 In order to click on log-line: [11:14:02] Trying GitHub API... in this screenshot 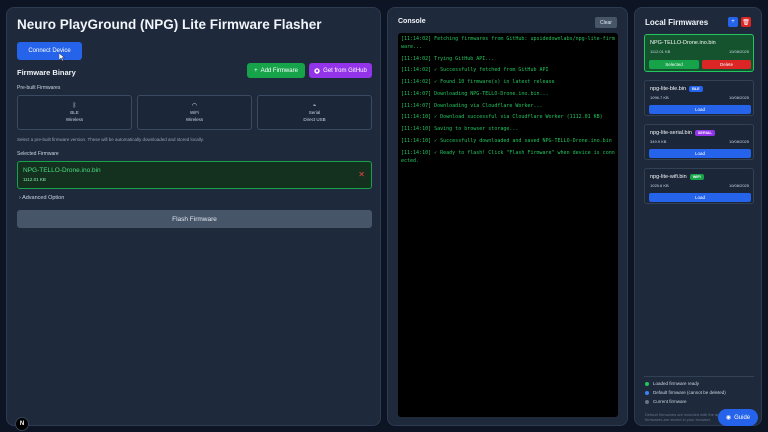, I will do `click(448, 58)`.